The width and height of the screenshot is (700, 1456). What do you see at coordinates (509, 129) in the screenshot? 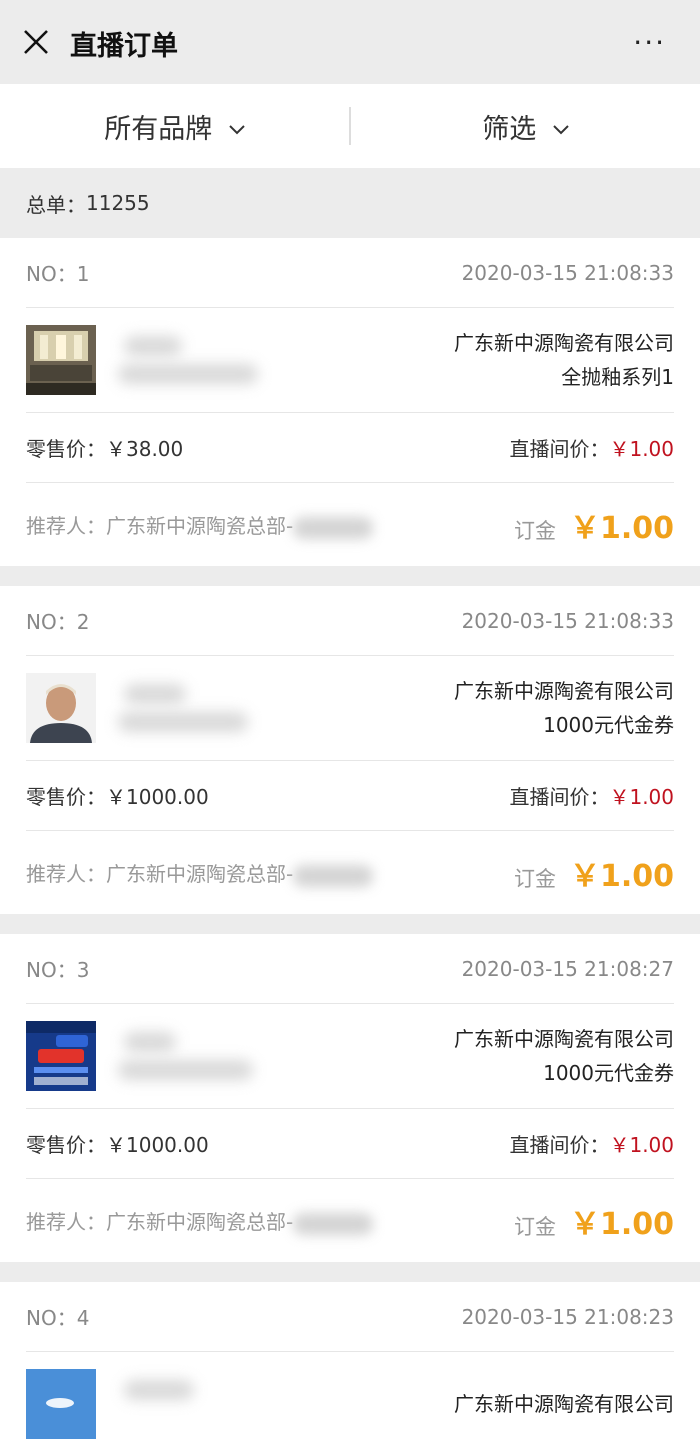
I see `screen-filter-label: 筛选` at bounding box center [509, 129].